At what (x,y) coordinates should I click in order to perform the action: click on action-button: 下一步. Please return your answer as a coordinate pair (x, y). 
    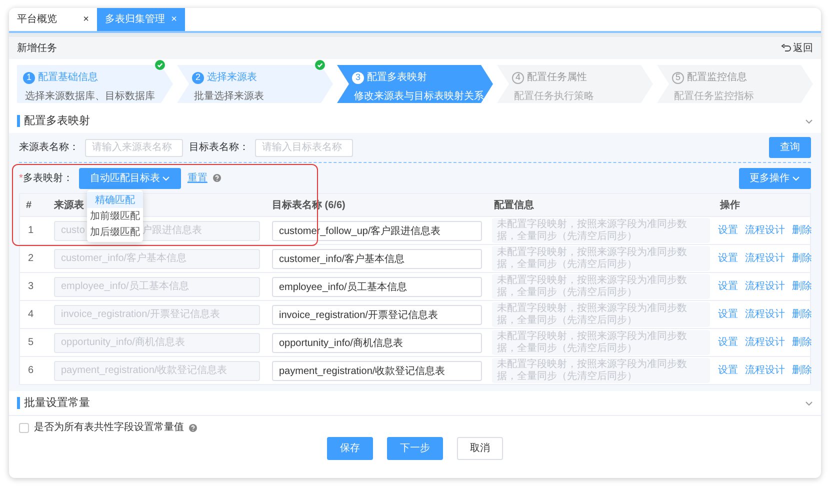
    Looking at the image, I should click on (415, 448).